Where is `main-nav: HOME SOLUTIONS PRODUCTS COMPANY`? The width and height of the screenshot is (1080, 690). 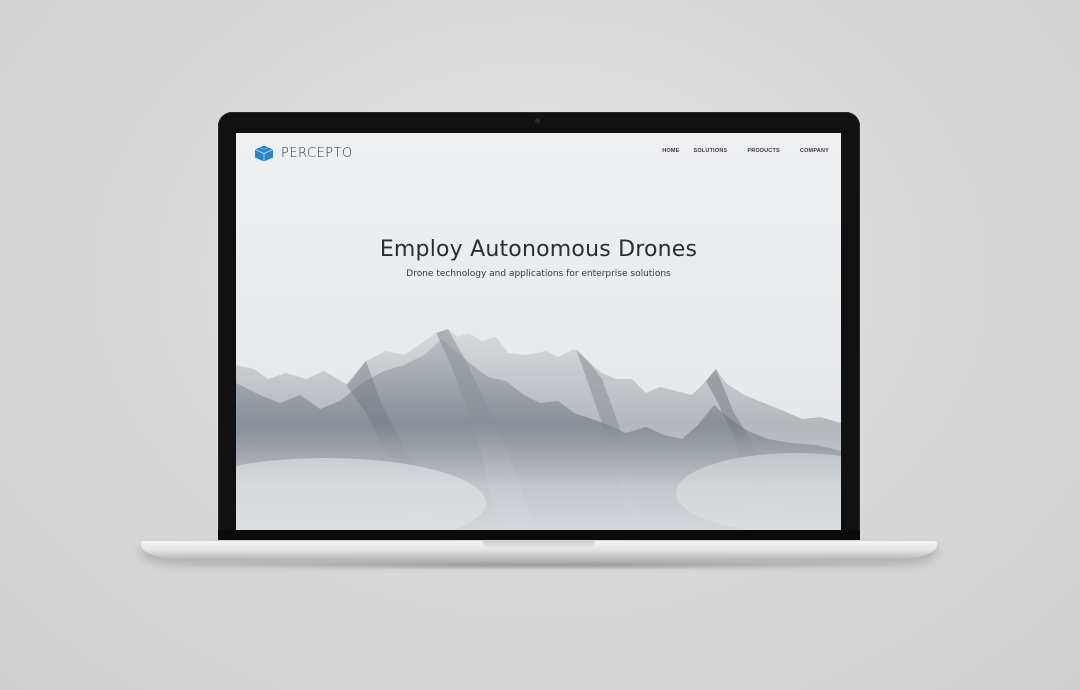
main-nav: HOME SOLUTIONS PRODUCTS COMPANY is located at coordinates (745, 151).